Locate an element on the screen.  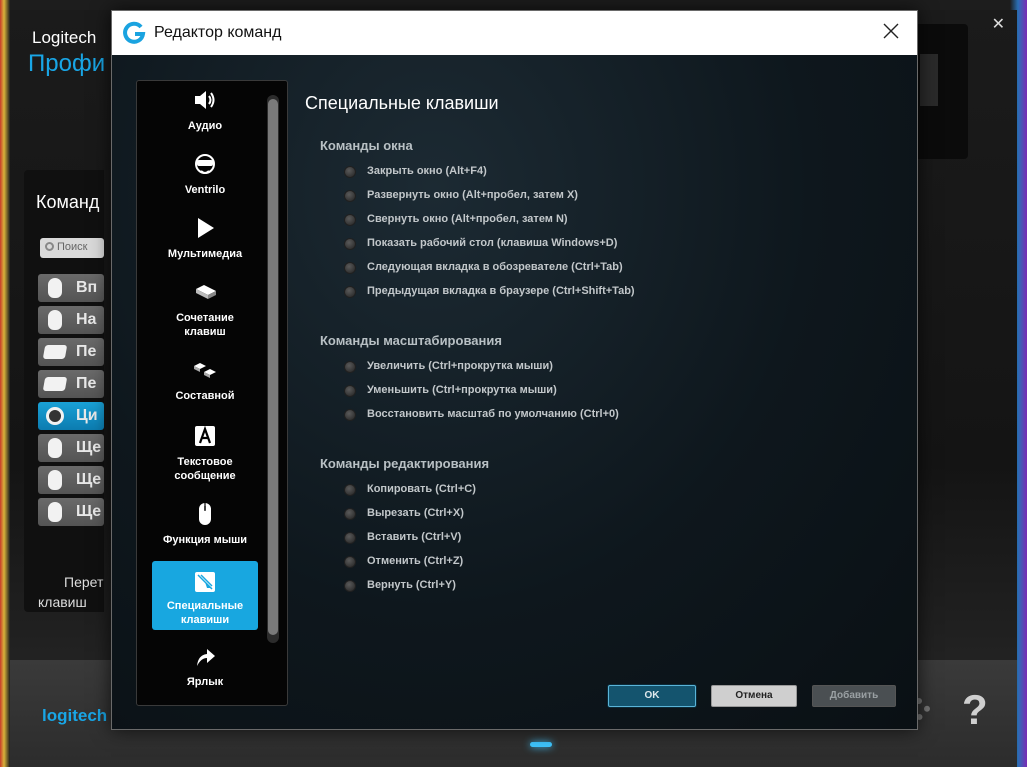
background-reassign-line: клавиш is located at coordinates (62, 602).